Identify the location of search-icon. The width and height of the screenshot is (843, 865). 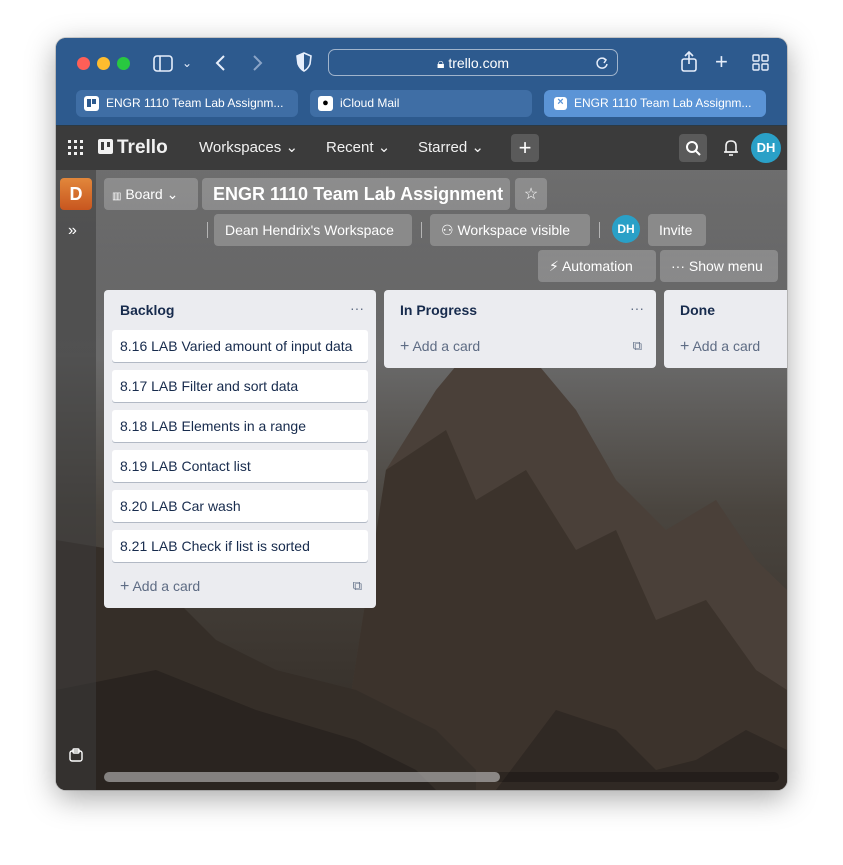
(693, 148).